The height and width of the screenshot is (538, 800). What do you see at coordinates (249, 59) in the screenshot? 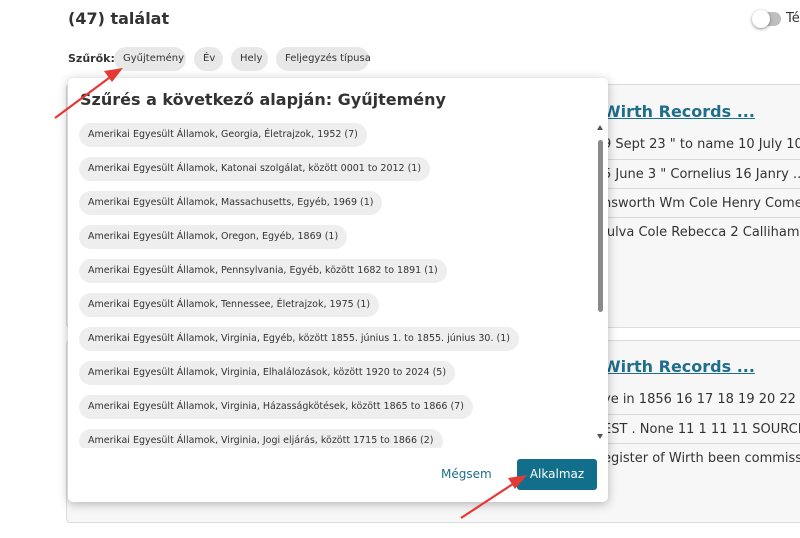
I see `filter-chip-place: Hely` at bounding box center [249, 59].